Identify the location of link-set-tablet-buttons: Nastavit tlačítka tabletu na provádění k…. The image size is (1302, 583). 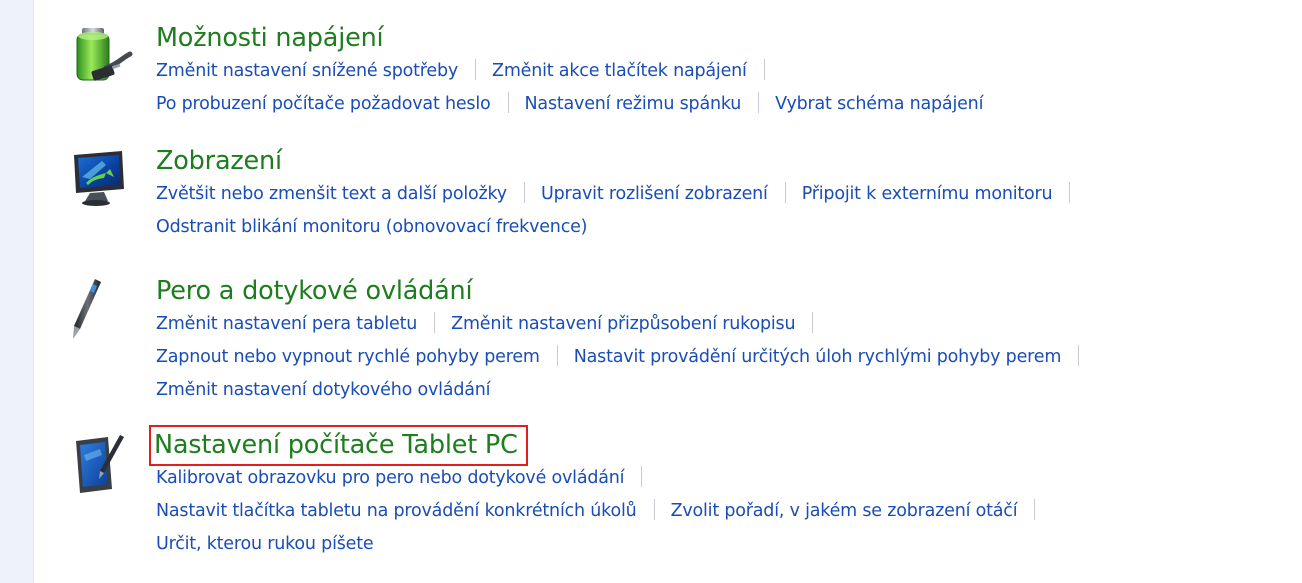
(396, 511).